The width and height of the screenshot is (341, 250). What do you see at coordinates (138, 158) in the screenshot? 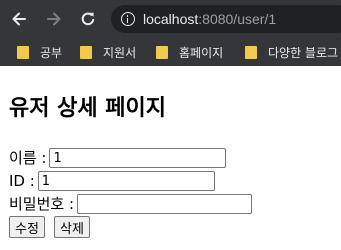
I see `name-input` at bounding box center [138, 158].